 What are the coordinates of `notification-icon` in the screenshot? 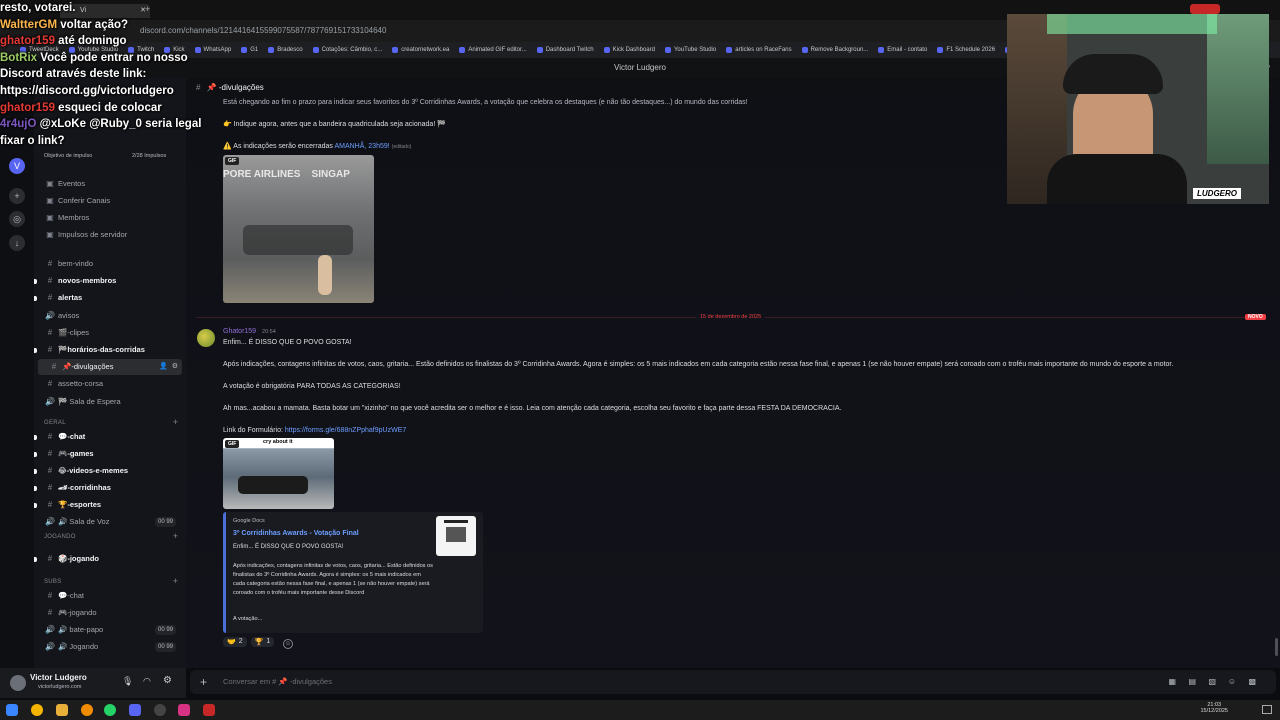 It's located at (1267, 709).